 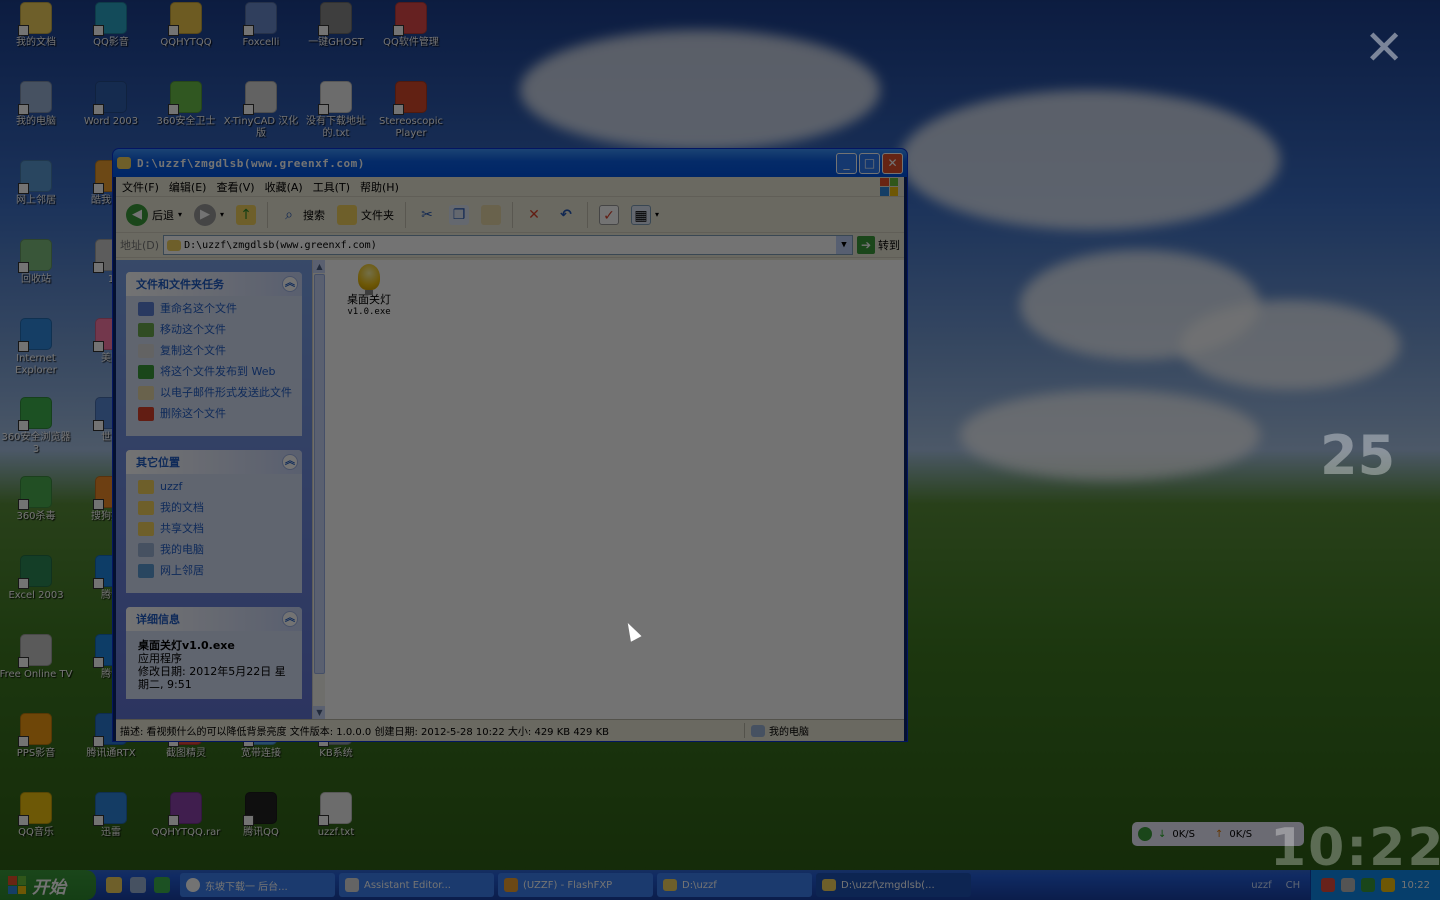 I want to click on desktop-icon: QQ软件管理, so click(x=411, y=25).